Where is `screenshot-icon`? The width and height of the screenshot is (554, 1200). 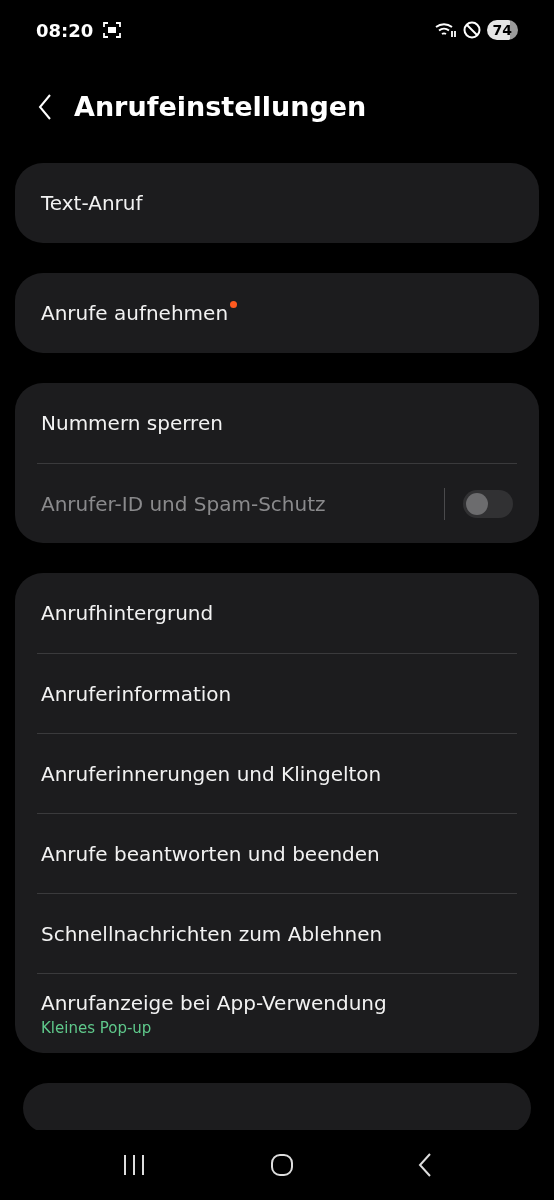
screenshot-icon is located at coordinates (112, 30).